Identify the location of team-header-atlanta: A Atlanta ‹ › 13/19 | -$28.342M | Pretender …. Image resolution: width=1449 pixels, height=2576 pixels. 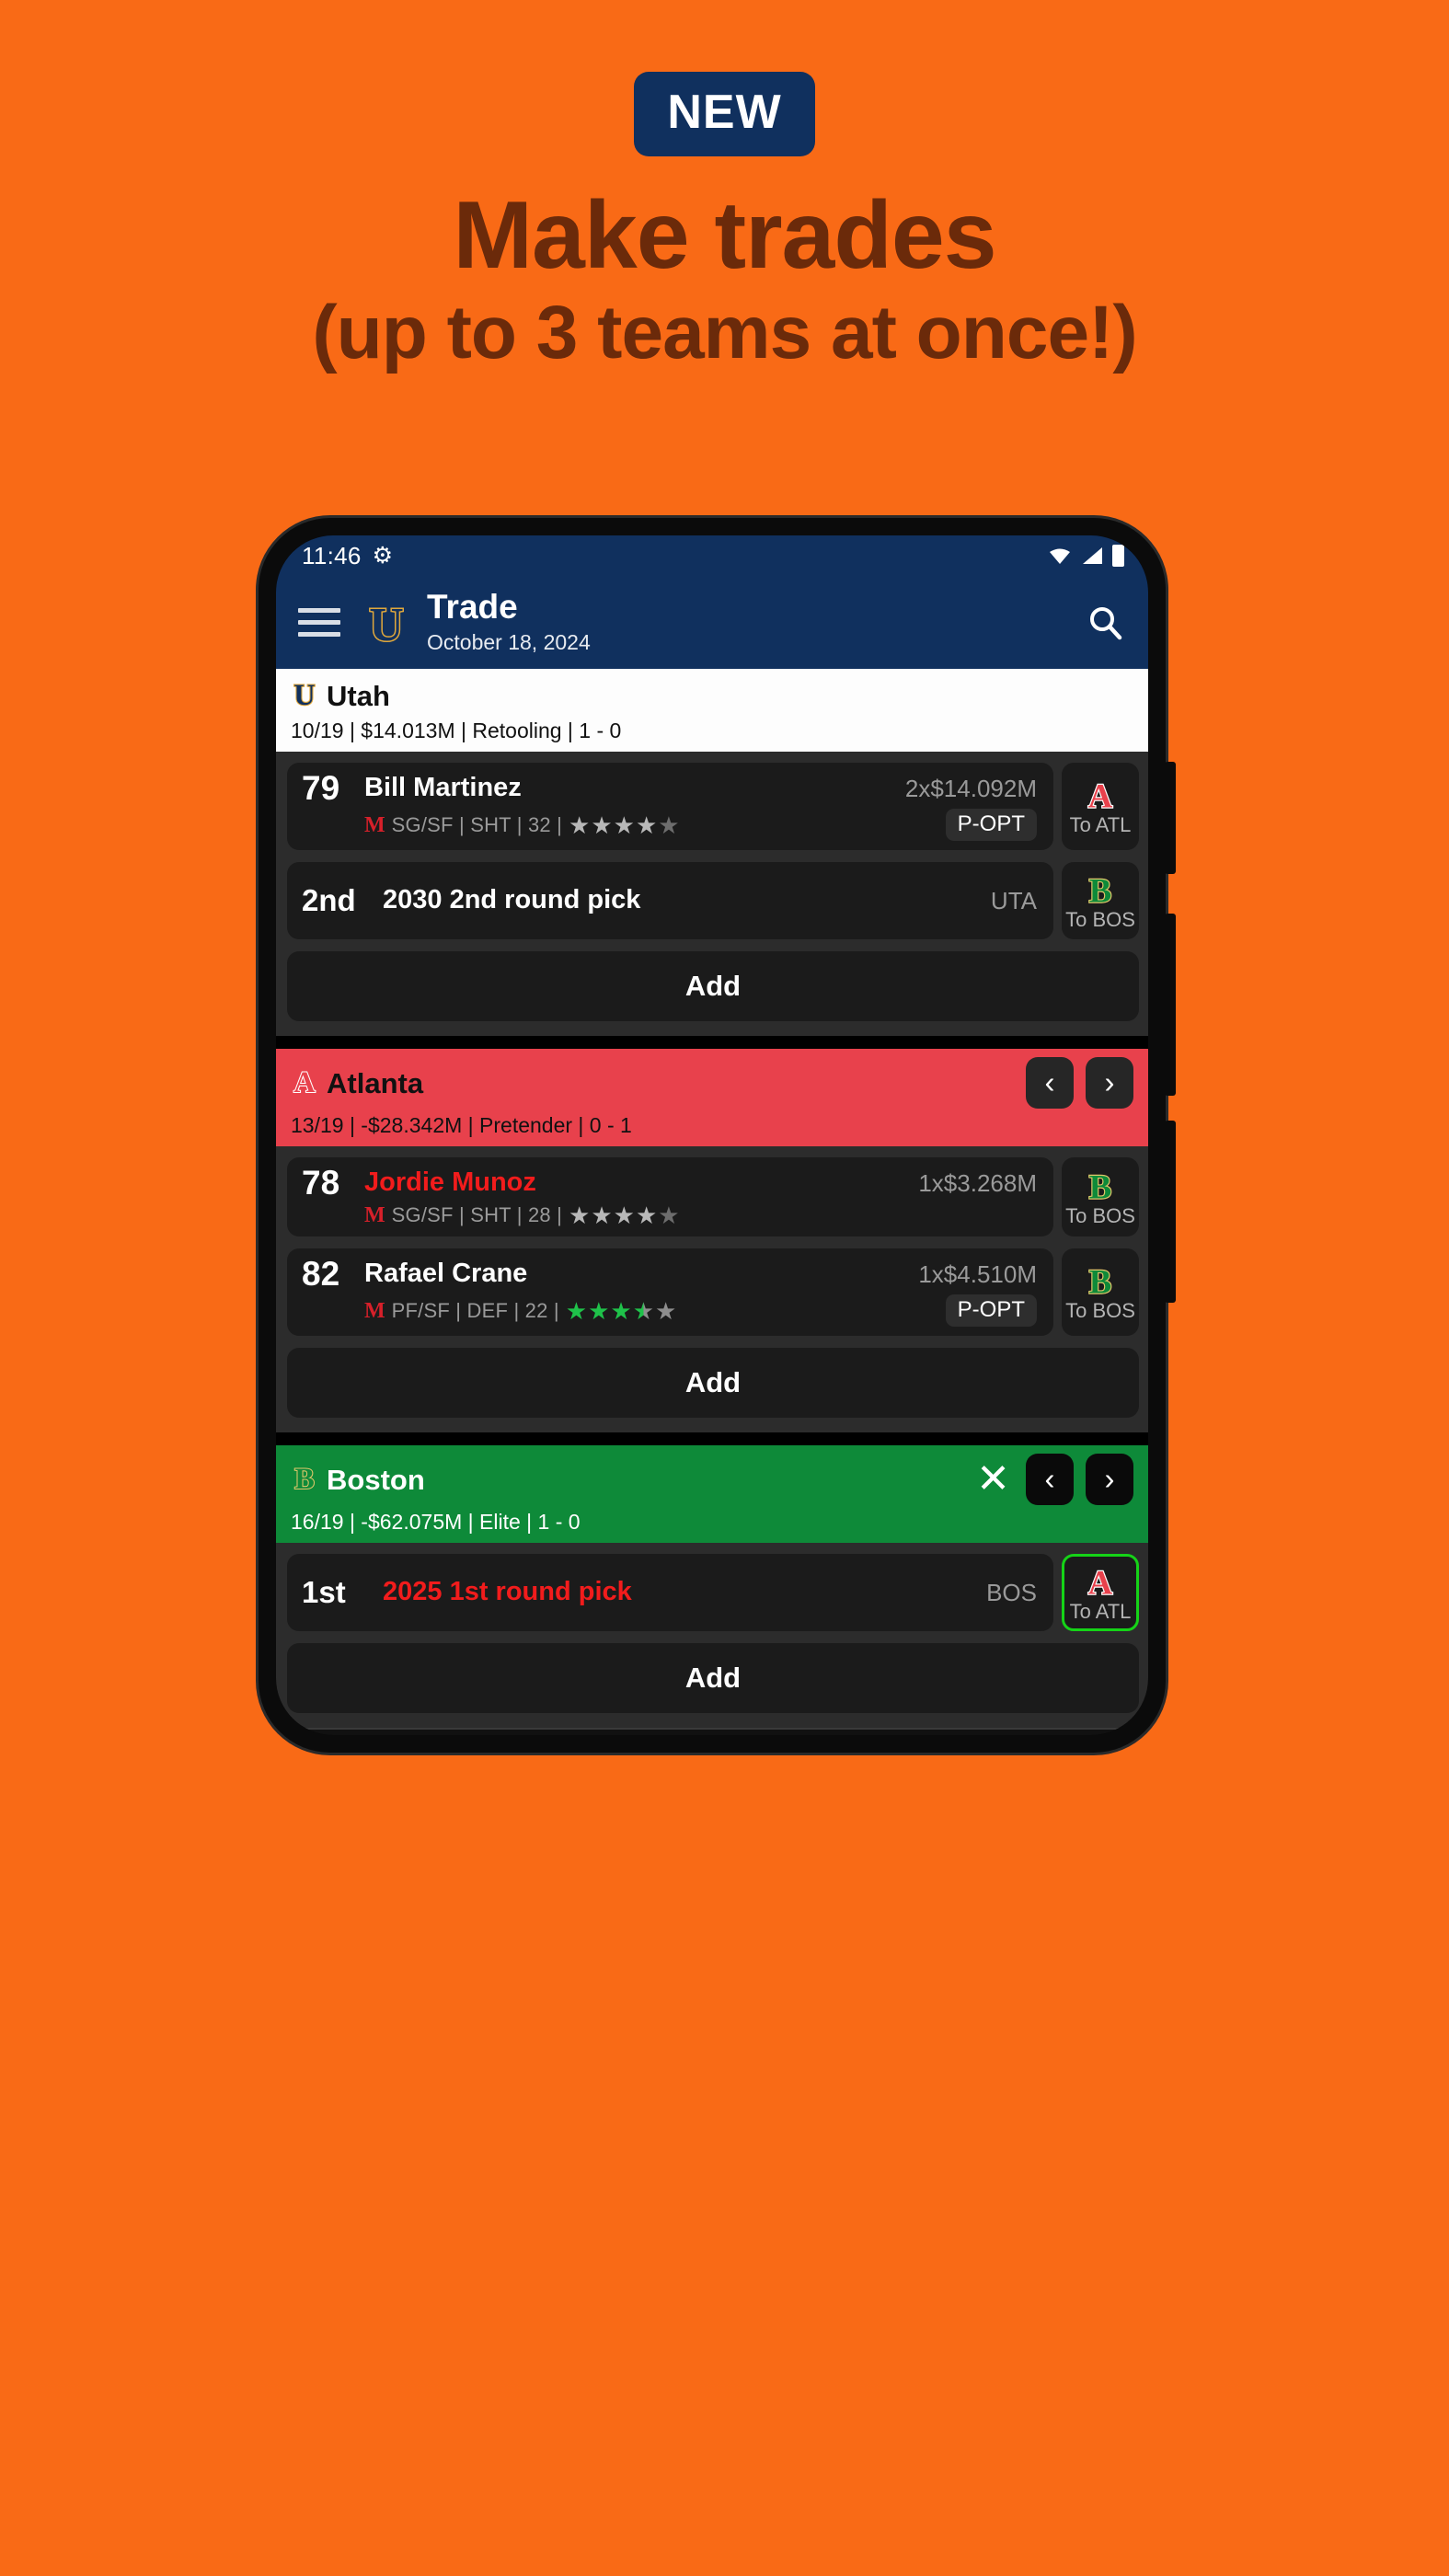
(712, 1097).